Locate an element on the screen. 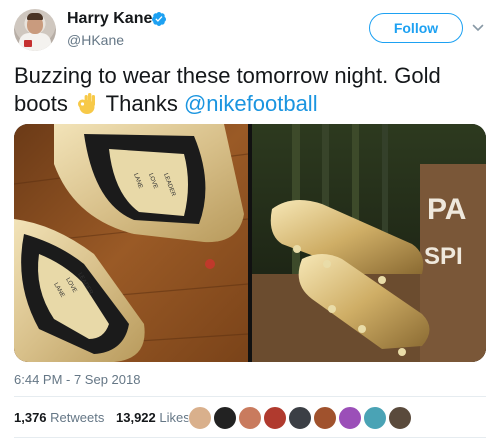 This screenshot has height=440, width=500. mention-link: @nikefootball is located at coordinates (251, 103).